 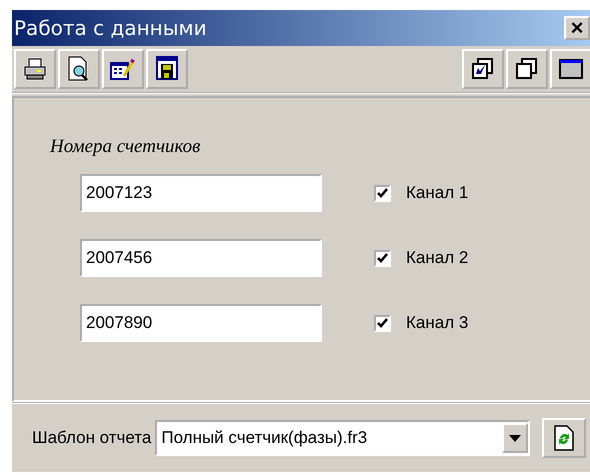 I want to click on edit-button, so click(x=123, y=69).